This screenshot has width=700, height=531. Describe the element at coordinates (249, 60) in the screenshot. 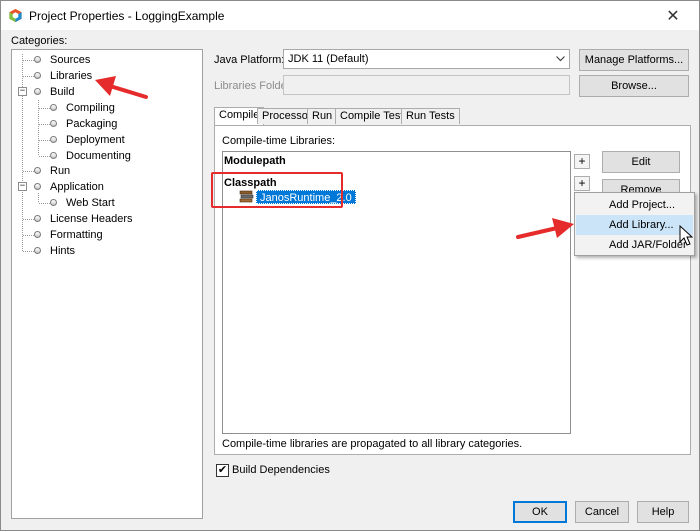

I see `java-platform-label: Java Platform:` at that location.